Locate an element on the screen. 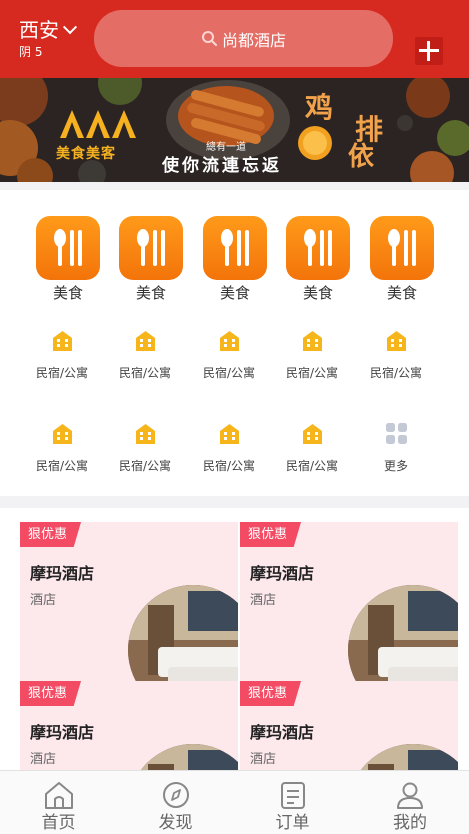  search-bar: 尚都酒店 is located at coordinates (243, 38).